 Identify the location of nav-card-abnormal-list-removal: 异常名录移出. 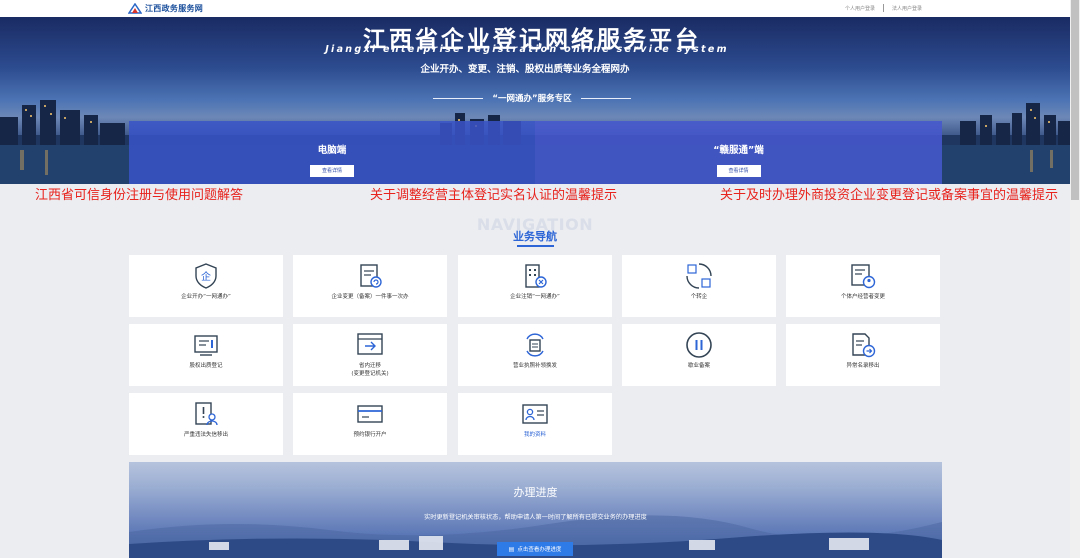
(863, 355).